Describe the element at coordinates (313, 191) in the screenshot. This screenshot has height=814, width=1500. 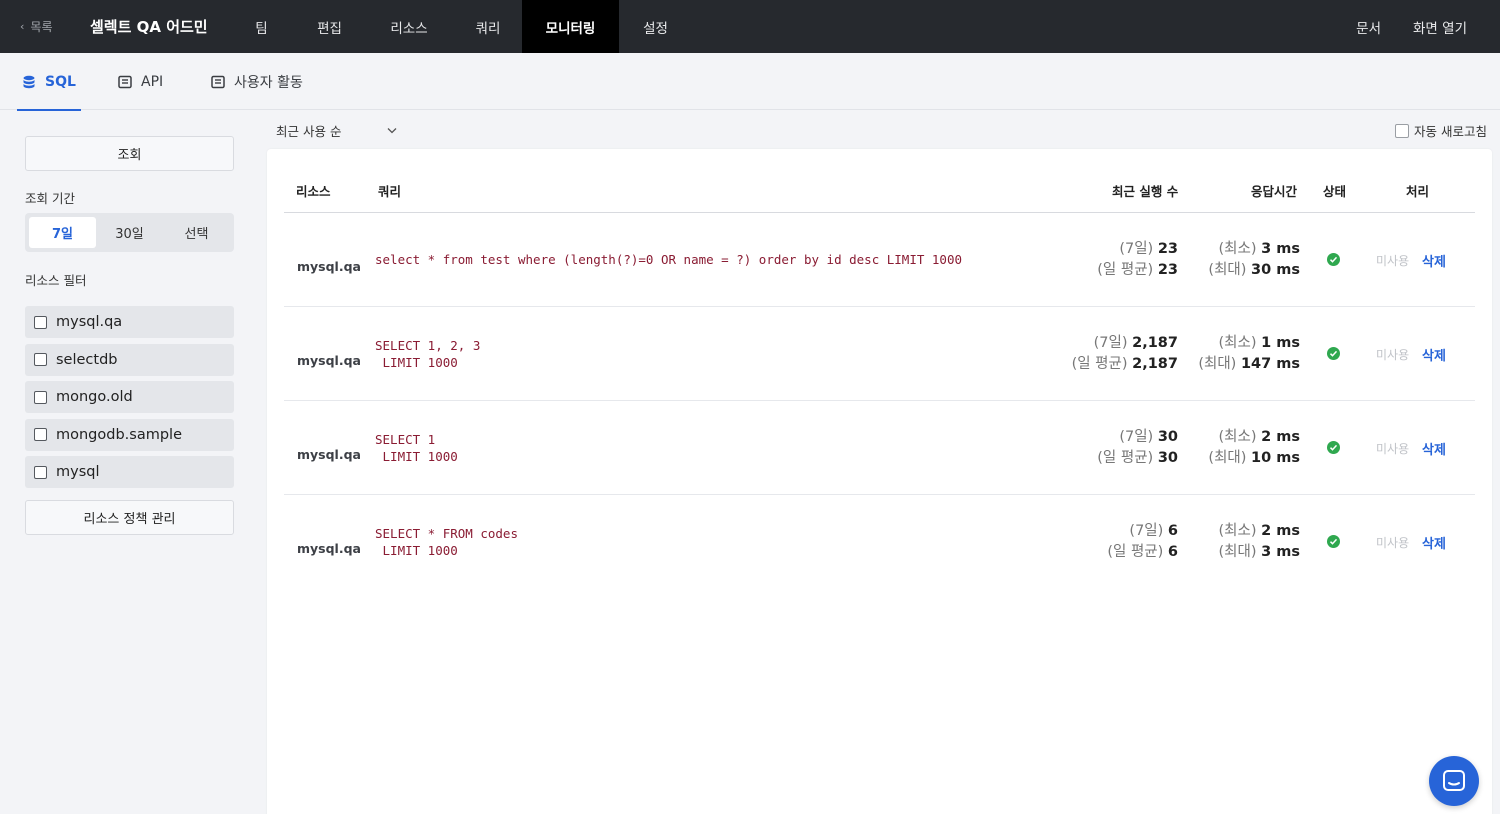
I see `col-resource: 리소스` at that location.